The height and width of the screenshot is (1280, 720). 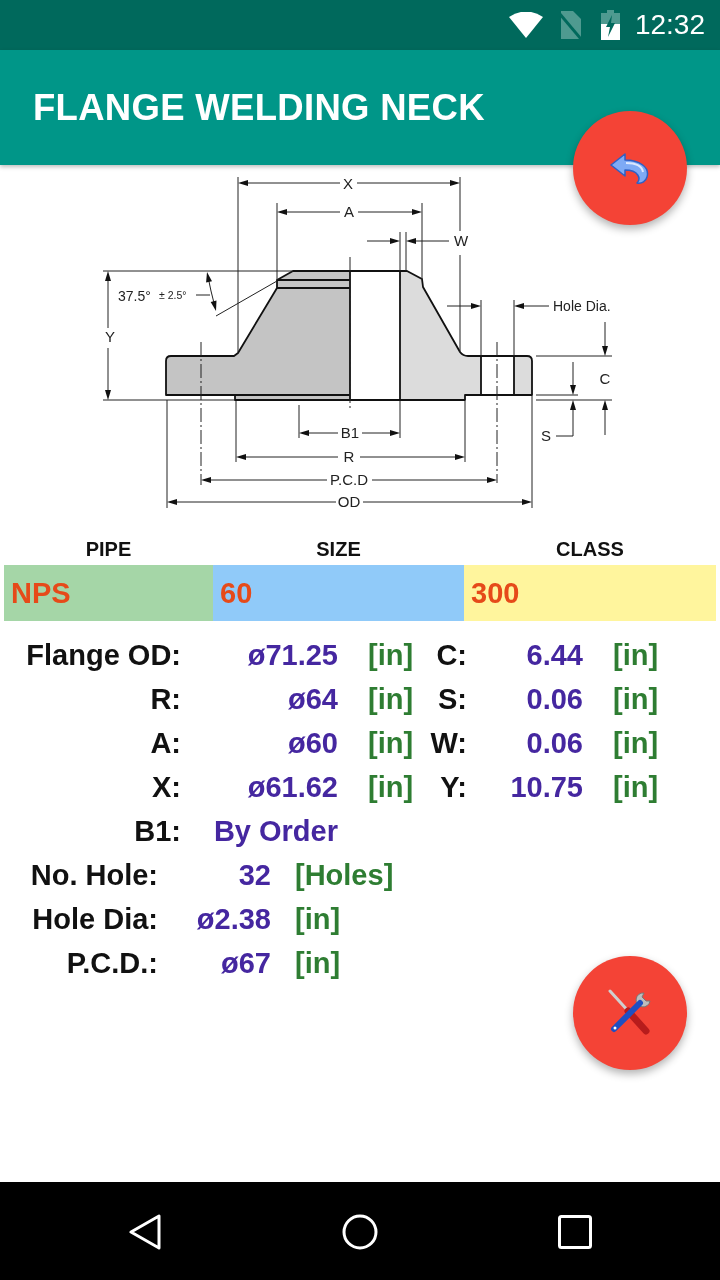 I want to click on drawing-label: C, so click(x=605, y=378).